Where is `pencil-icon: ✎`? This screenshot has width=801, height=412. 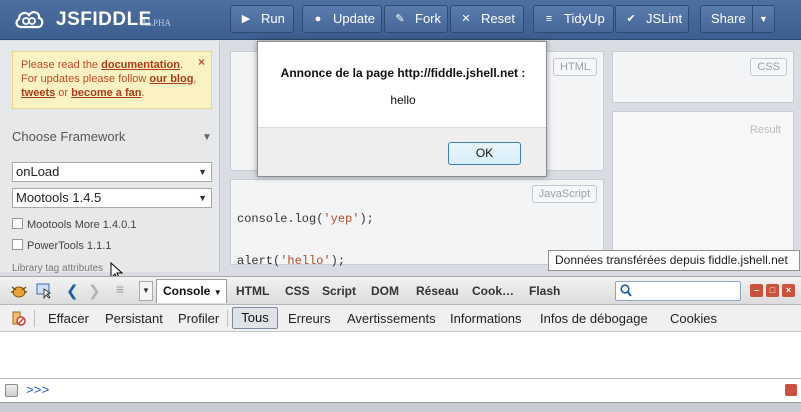 pencil-icon: ✎ is located at coordinates (400, 19).